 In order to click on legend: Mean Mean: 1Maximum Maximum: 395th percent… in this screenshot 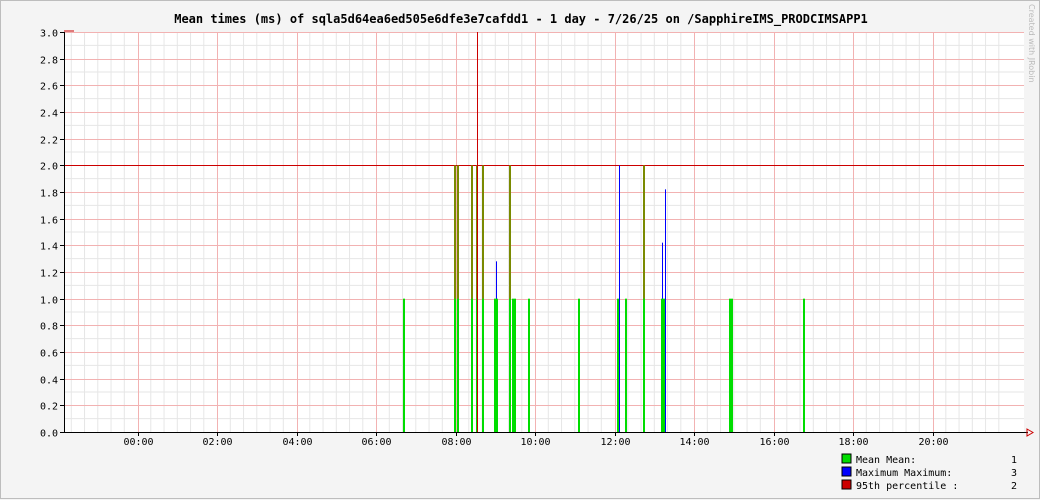, I will do `click(929, 472)`.